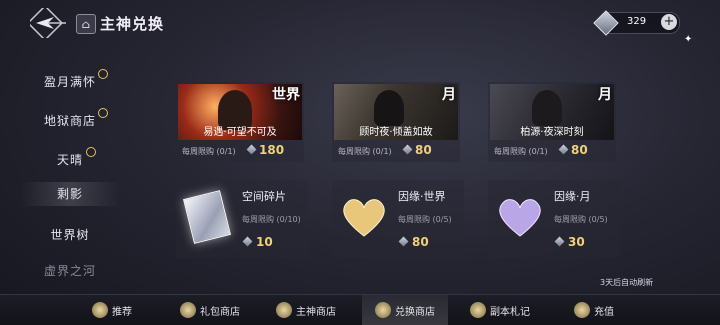  I want to click on space-fragment-icon, so click(207, 217).